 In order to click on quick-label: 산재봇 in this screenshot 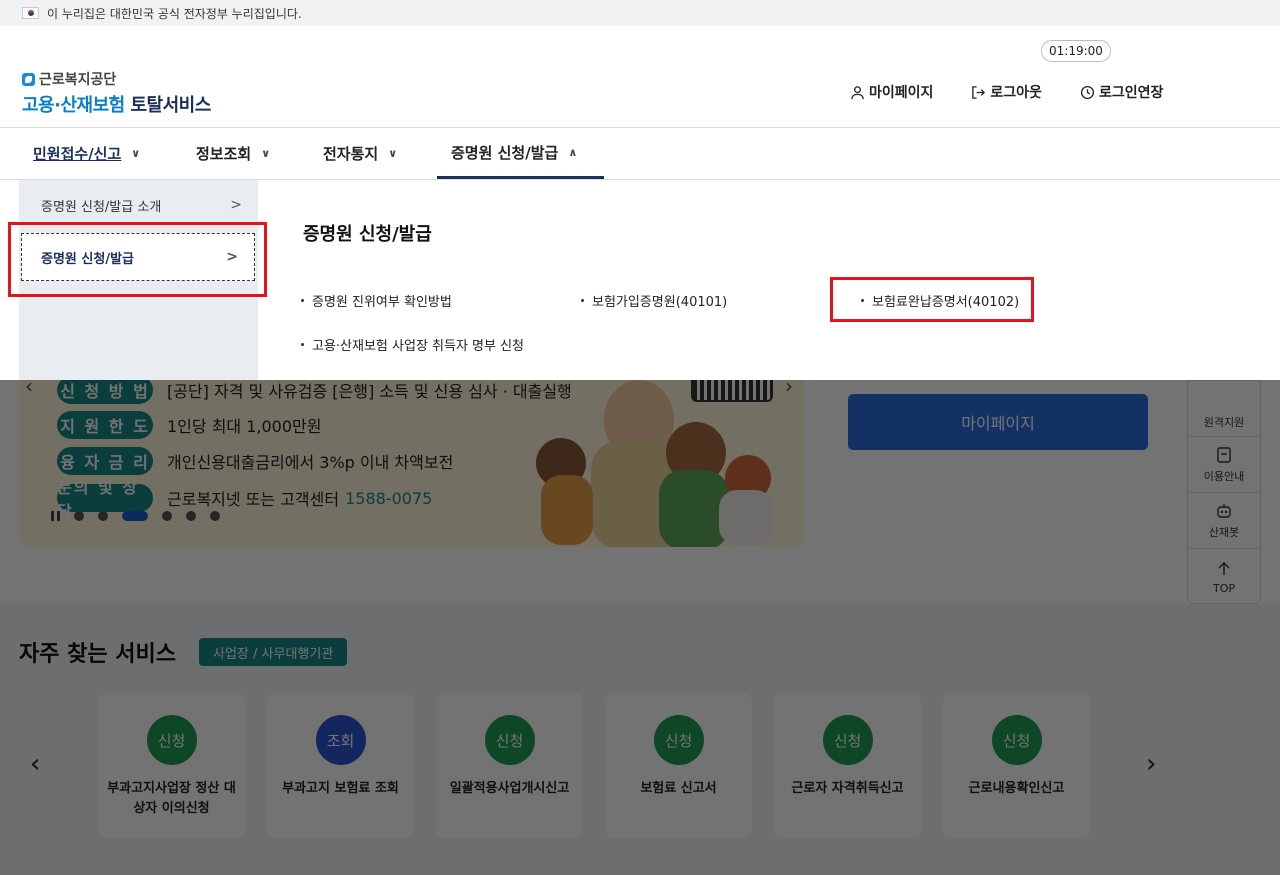, I will do `click(1224, 532)`.